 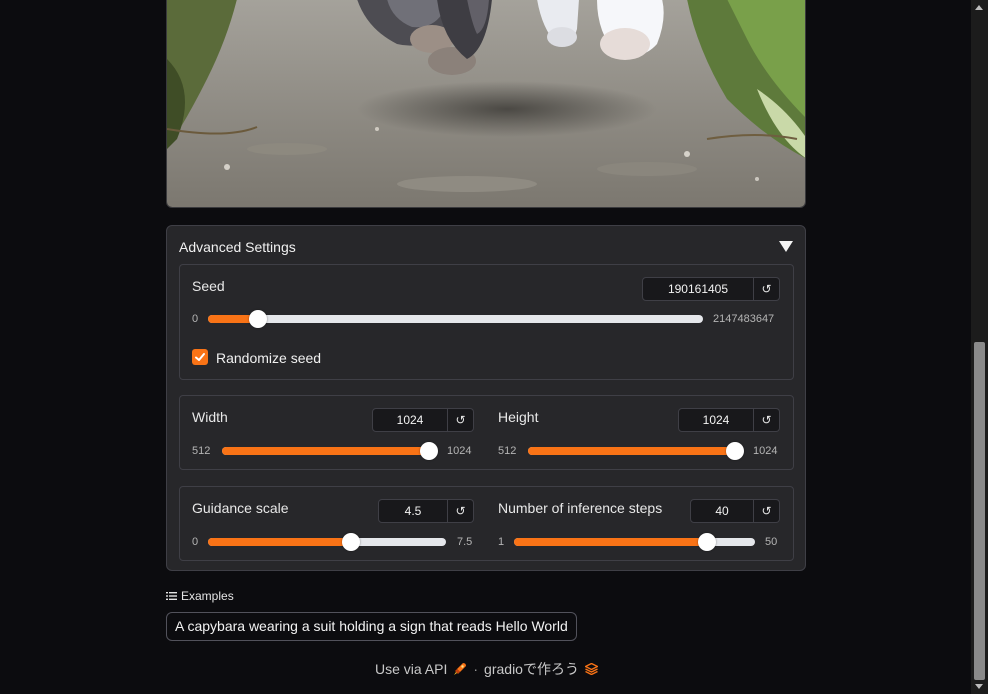 What do you see at coordinates (722, 511) in the screenshot?
I see `steps-input: 40` at bounding box center [722, 511].